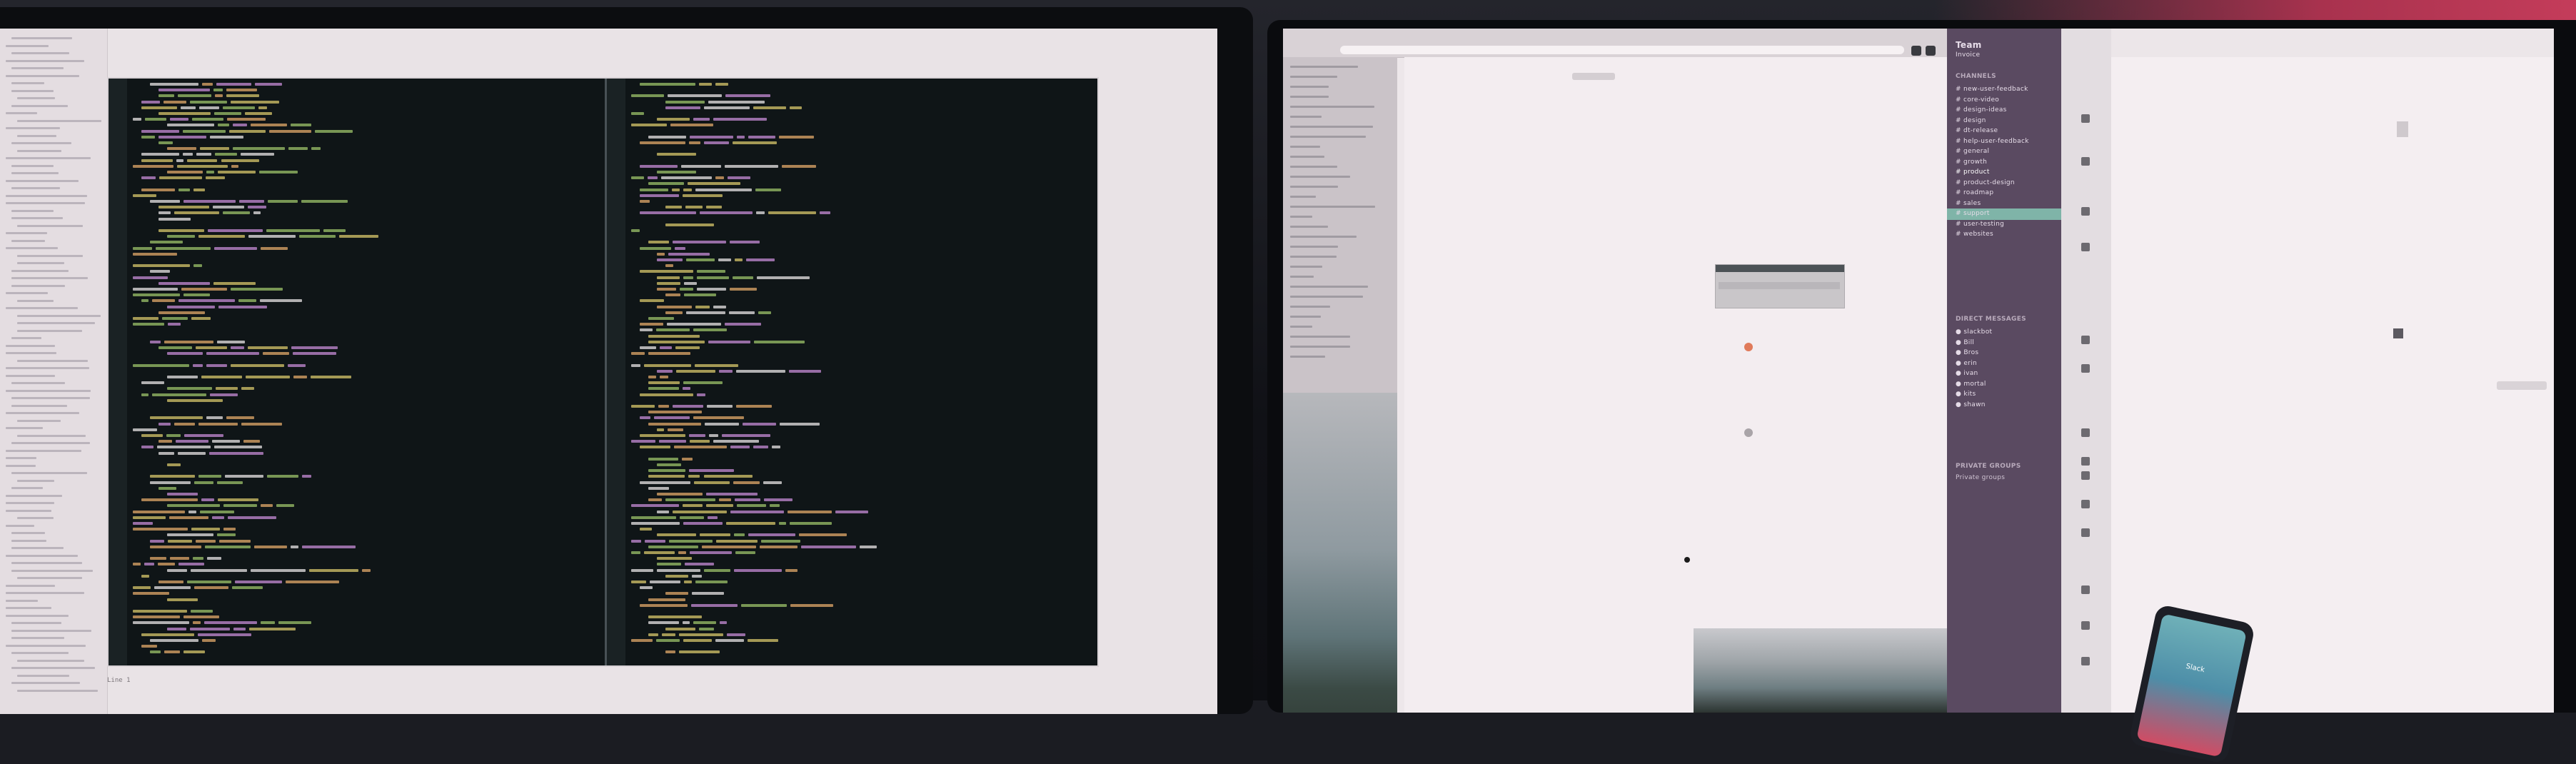 The width and height of the screenshot is (2576, 764). Describe the element at coordinates (1973, 173) in the screenshot. I see `channel-item: # product` at that location.